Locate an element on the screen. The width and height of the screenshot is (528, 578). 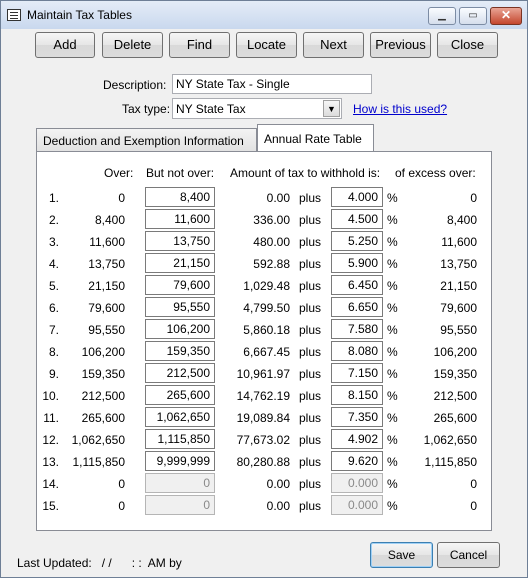
rate-field: 6.650 is located at coordinates (357, 307).